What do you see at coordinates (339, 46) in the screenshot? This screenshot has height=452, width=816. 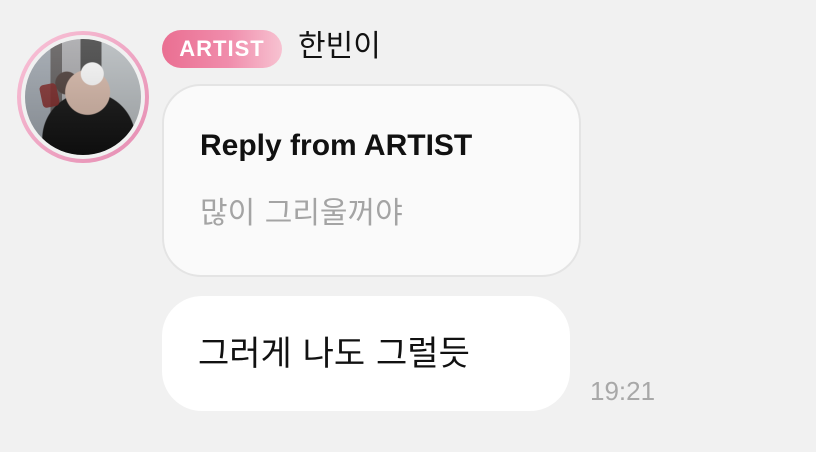 I see `sender-name: 한빈이` at bounding box center [339, 46].